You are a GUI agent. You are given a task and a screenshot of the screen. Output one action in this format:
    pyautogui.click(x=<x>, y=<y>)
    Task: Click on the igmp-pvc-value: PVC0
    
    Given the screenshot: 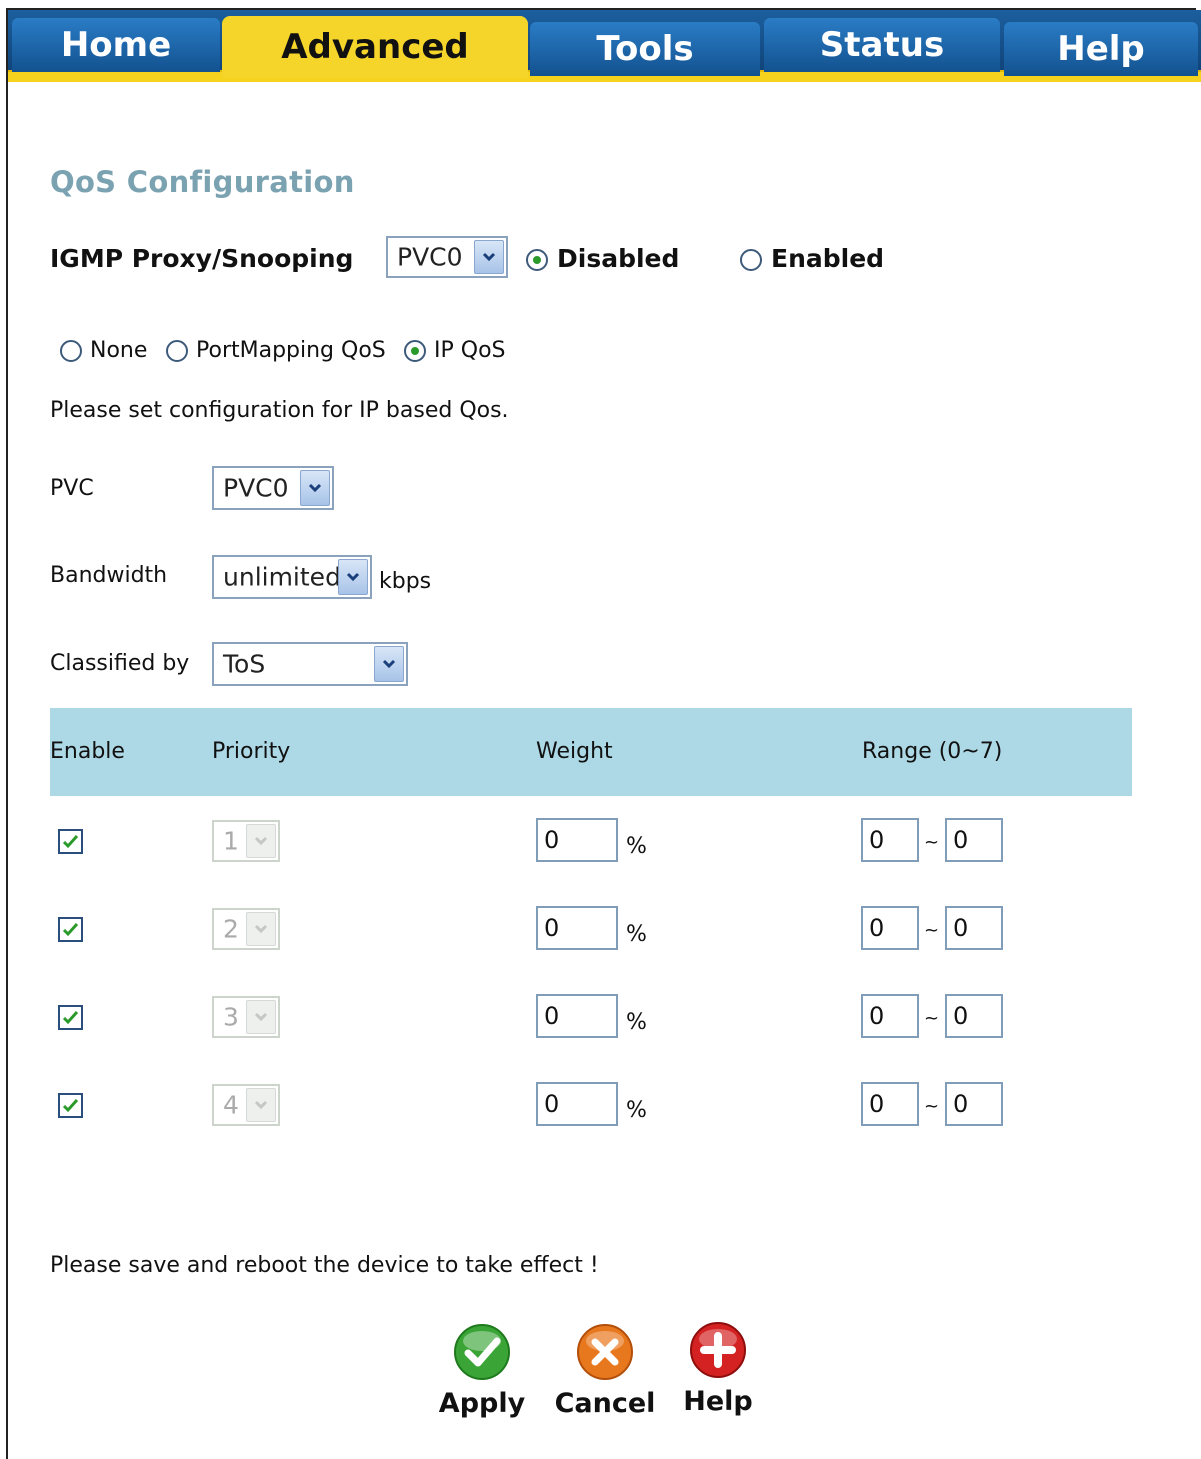 What is the action you would take?
    pyautogui.click(x=430, y=257)
    